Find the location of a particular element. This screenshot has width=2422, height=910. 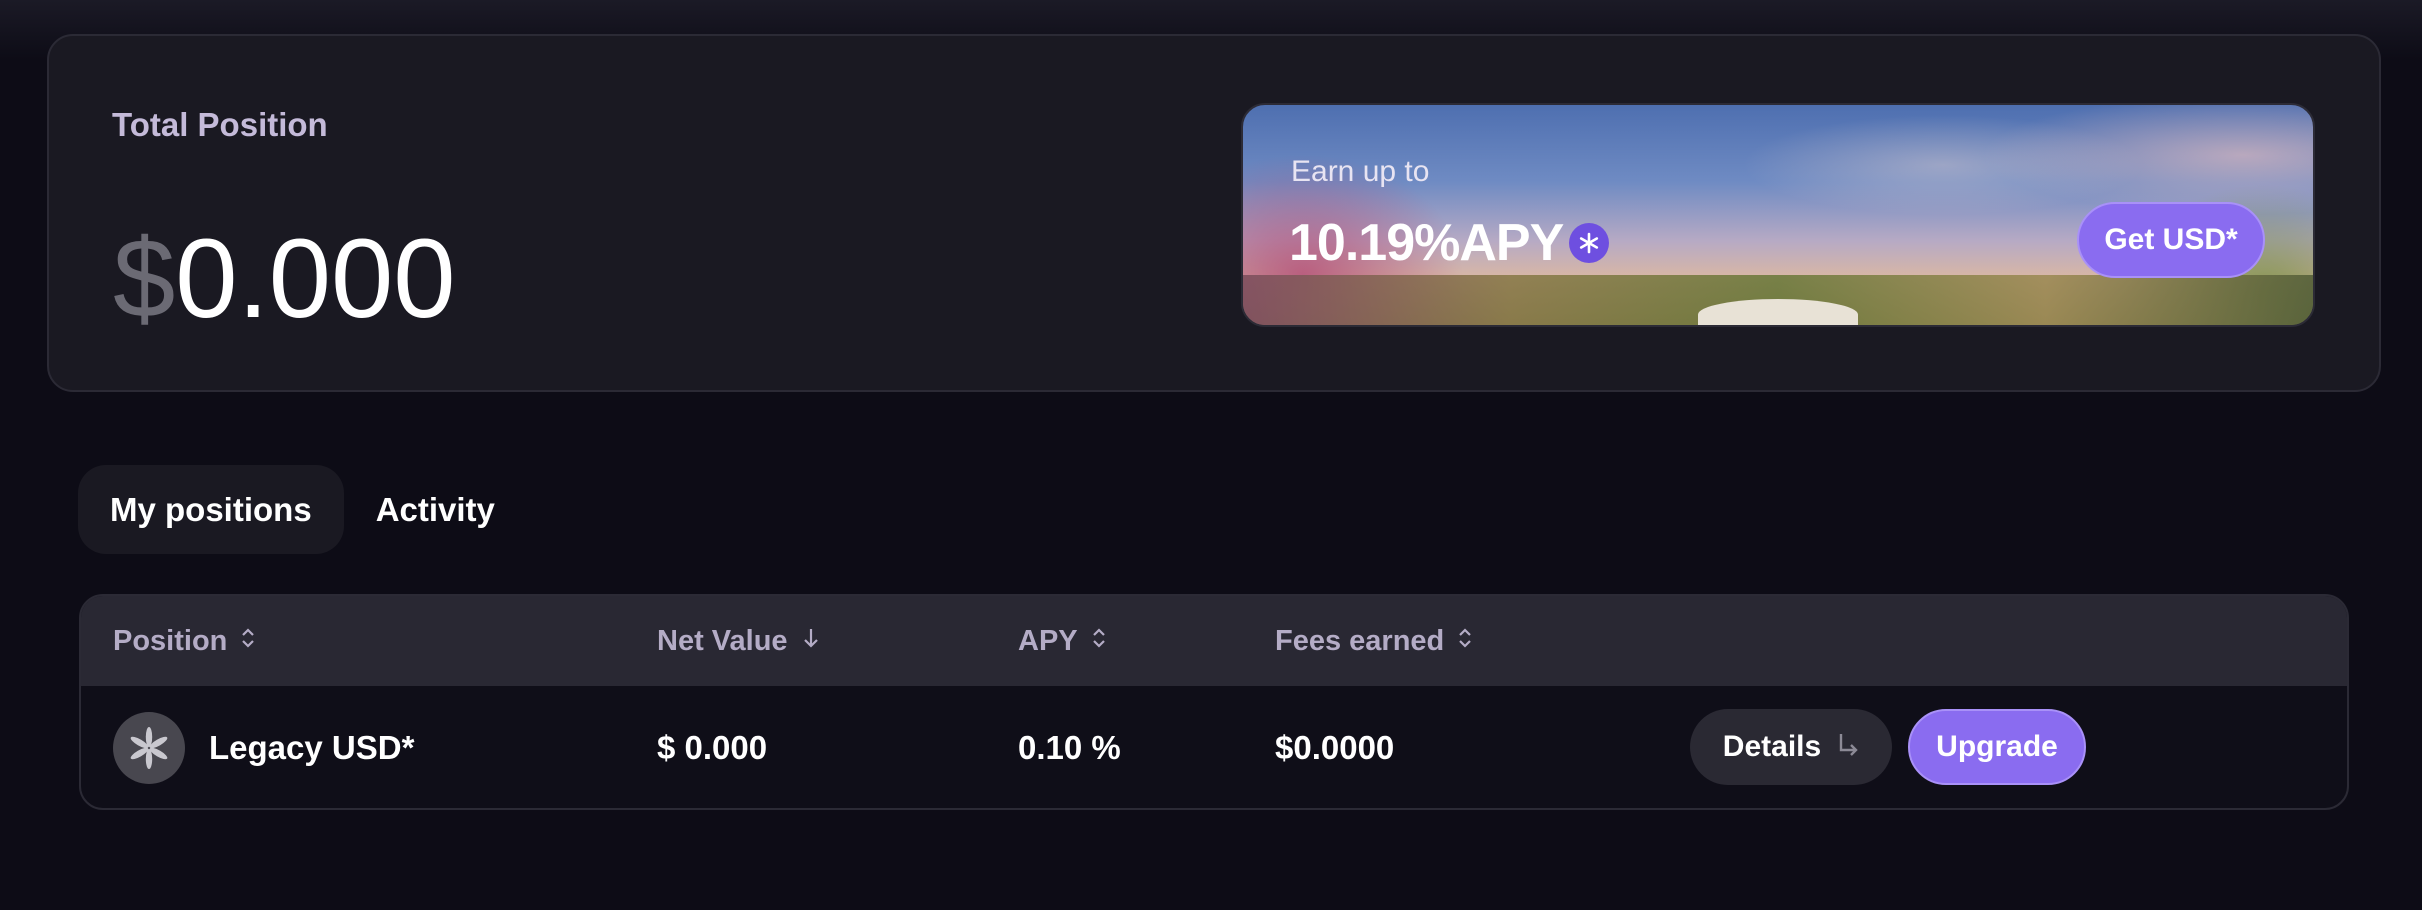

promo-rate: 10.19%APY is located at coordinates (1449, 243).